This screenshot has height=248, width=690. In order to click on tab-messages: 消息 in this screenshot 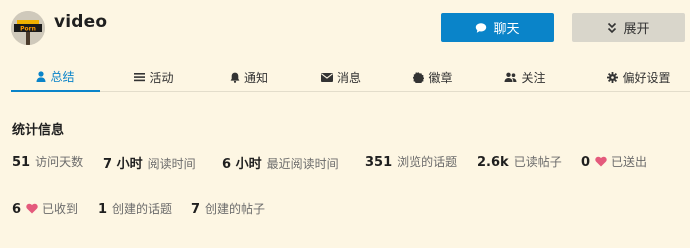, I will do `click(341, 77)`.